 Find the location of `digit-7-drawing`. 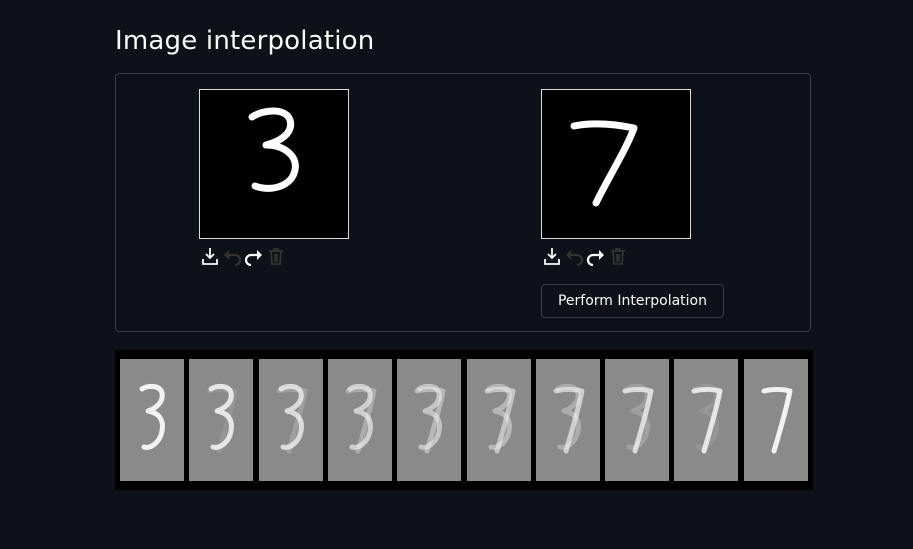

digit-7-drawing is located at coordinates (604, 163).